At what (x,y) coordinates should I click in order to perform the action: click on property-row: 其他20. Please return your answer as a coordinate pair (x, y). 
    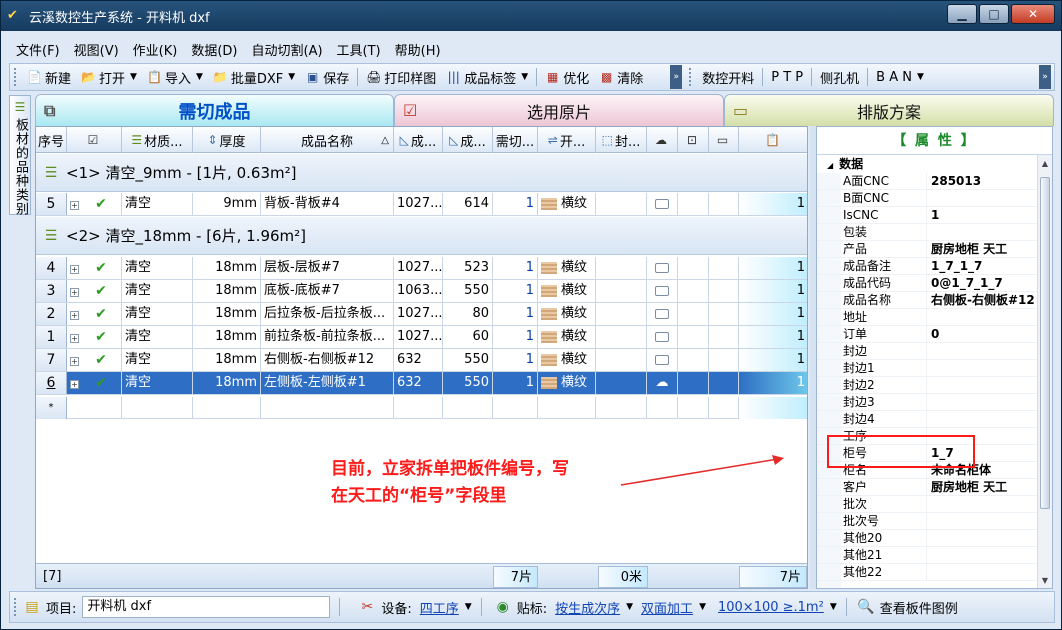
    Looking at the image, I should click on (927, 538).